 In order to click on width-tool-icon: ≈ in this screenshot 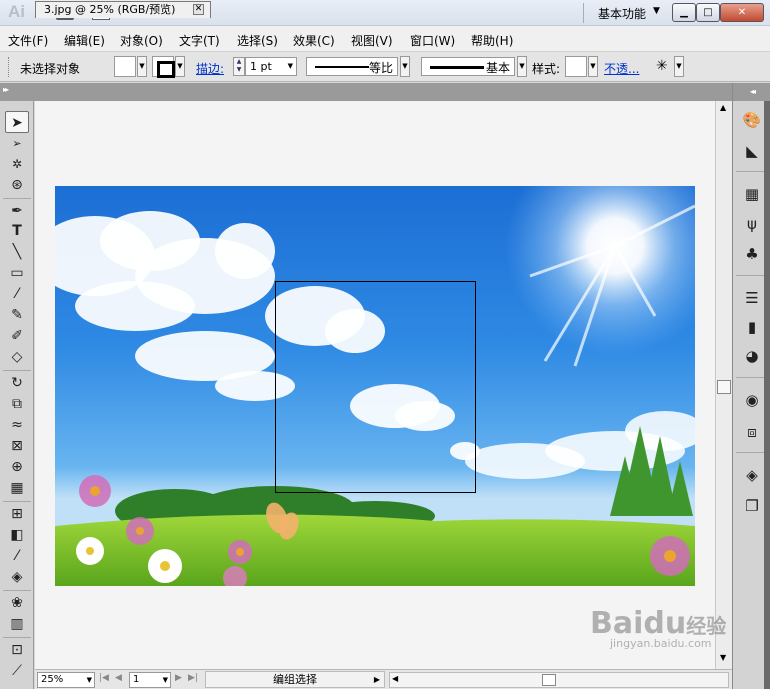, I will do `click(17, 425)`.